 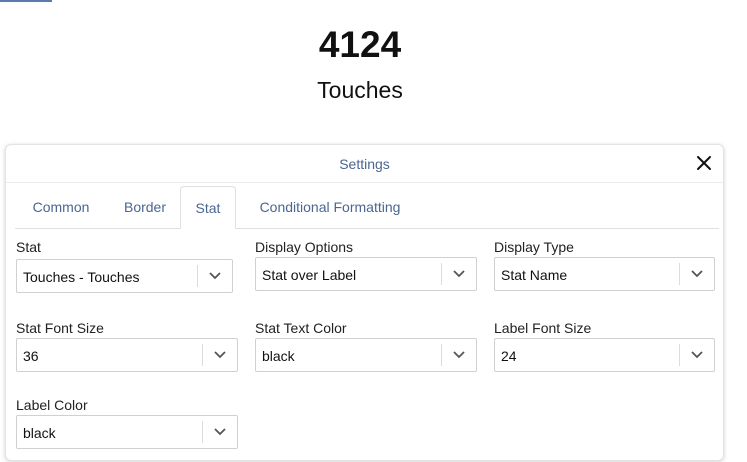 I want to click on stat-text-color-label: Stat Text Color, so click(x=301, y=328).